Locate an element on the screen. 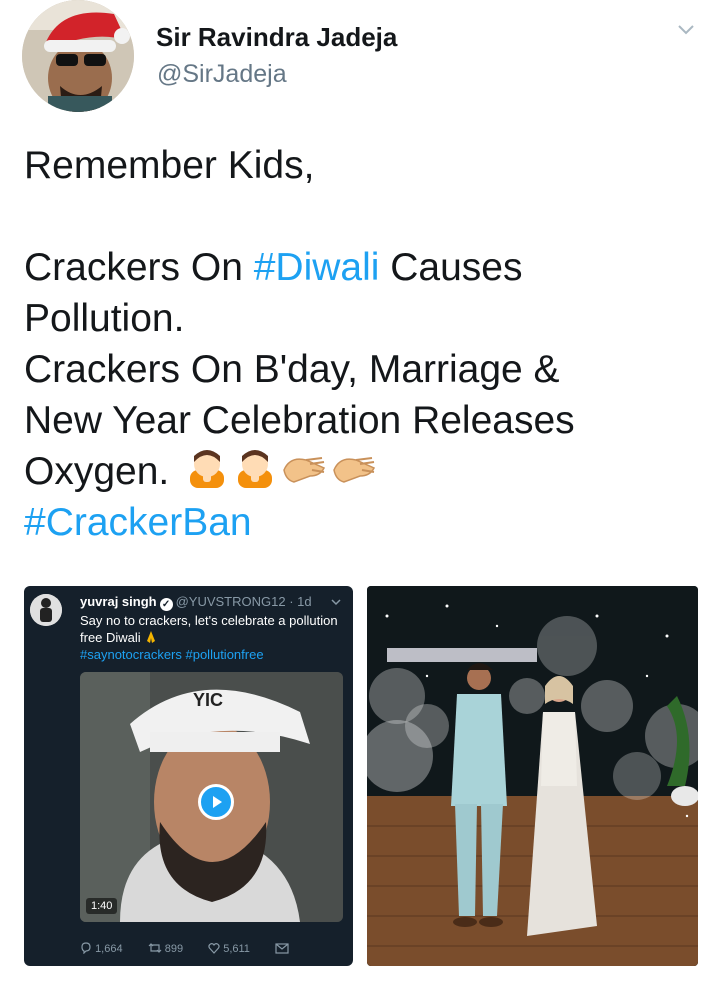 The image size is (720, 986). video-duration: 1:40 is located at coordinates (102, 906).